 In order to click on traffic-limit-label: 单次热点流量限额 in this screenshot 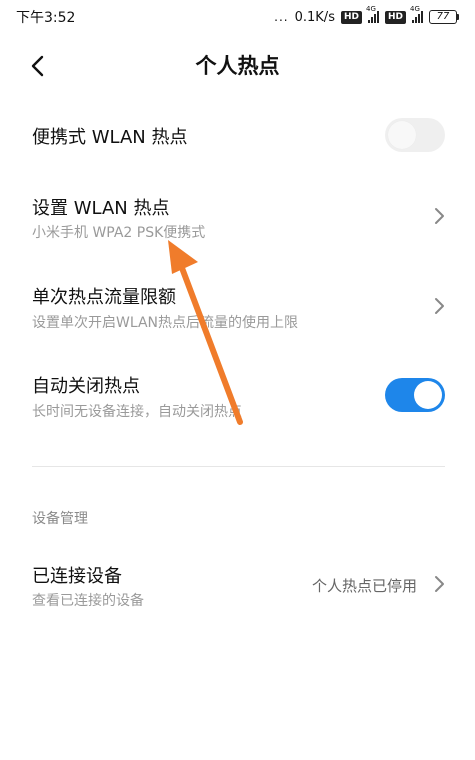, I will do `click(104, 297)`.